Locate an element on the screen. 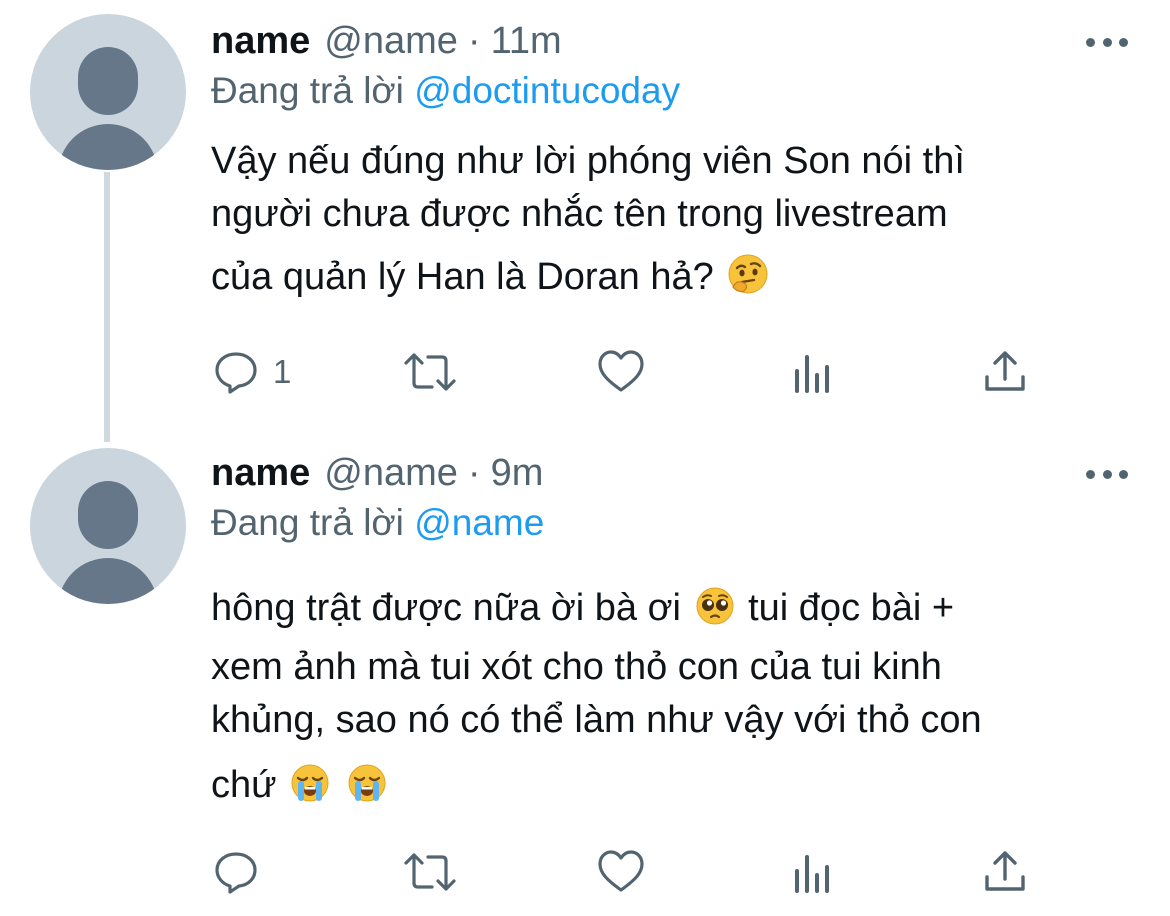 The width and height of the screenshot is (1170, 916). replying-to: Đang trả lời @name is located at coordinates (377, 523).